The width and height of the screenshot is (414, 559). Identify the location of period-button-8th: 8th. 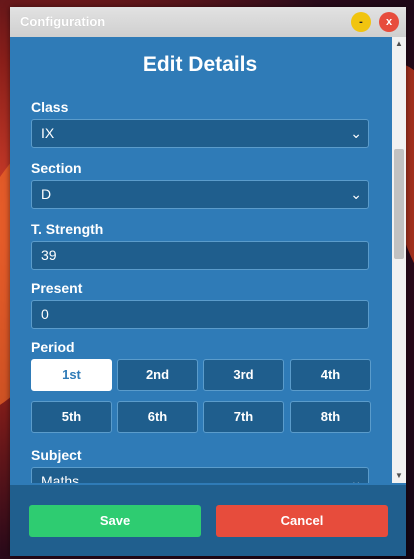
(330, 417).